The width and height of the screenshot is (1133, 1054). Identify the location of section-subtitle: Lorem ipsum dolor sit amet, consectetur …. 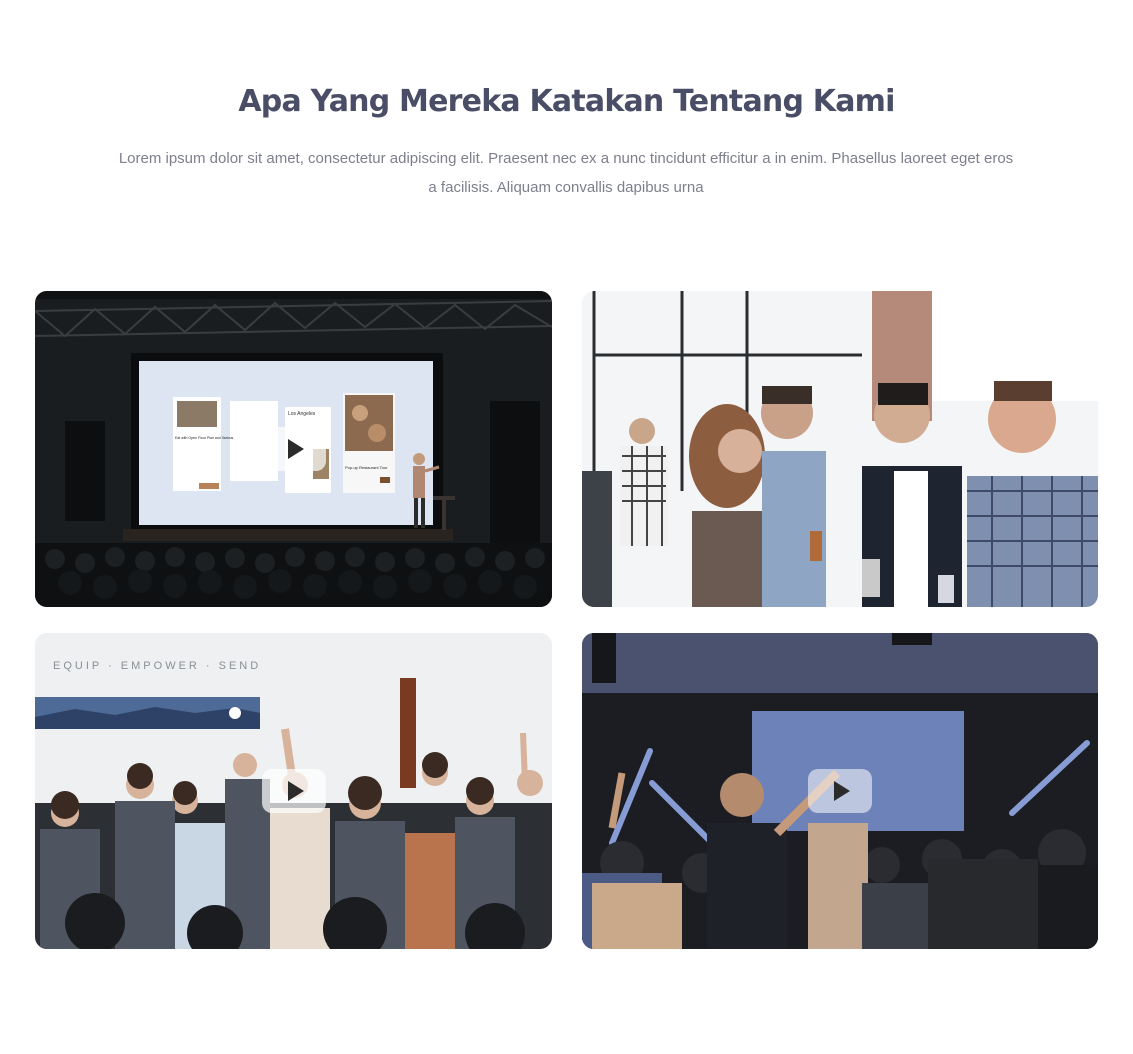
(566, 173).